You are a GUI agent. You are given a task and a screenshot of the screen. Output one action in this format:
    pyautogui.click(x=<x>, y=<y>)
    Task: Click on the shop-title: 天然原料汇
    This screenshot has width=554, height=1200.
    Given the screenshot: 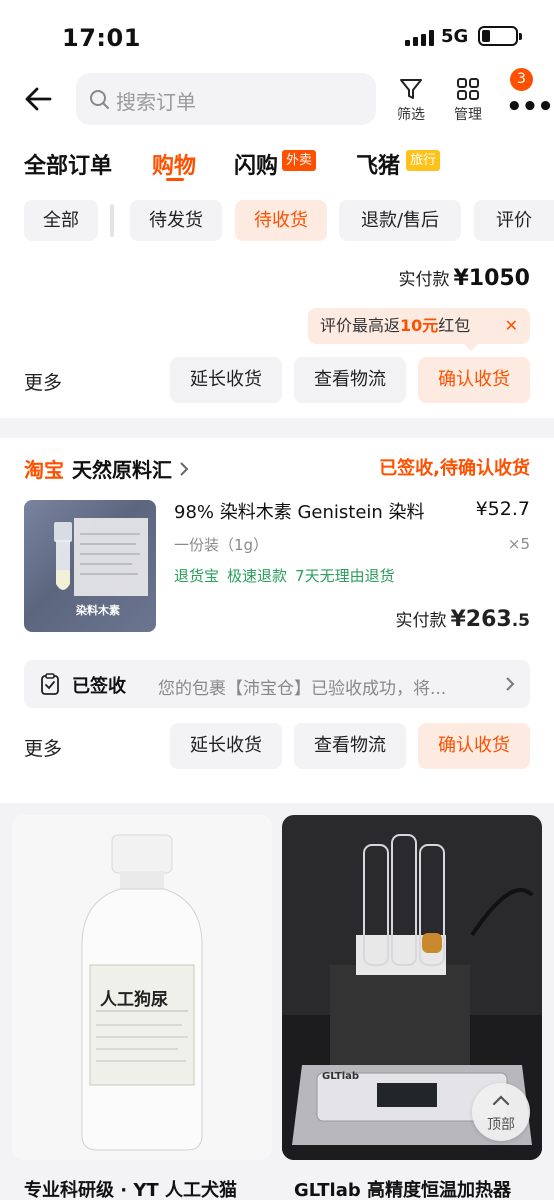 What is the action you would take?
    pyautogui.click(x=122, y=470)
    